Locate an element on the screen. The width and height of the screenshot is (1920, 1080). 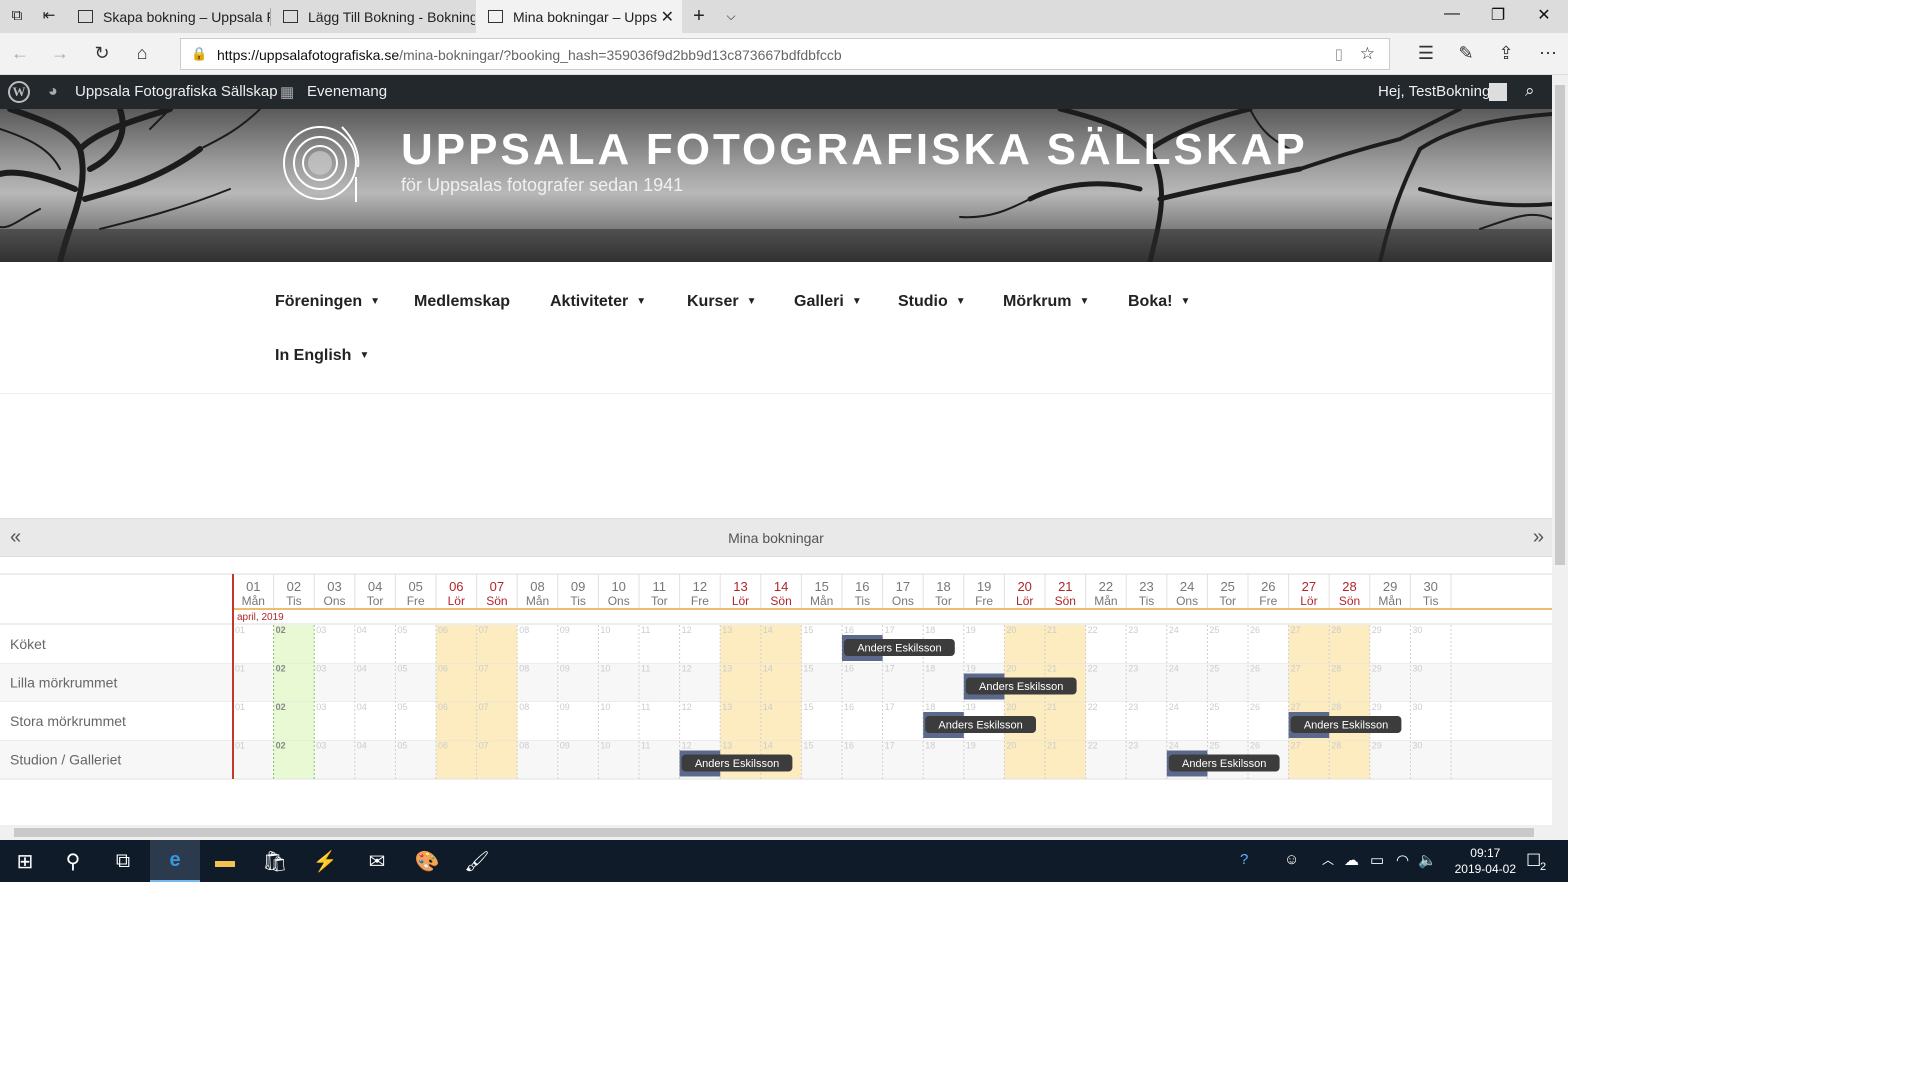
visual-studio-icon: ⚡ is located at coordinates (325, 861).